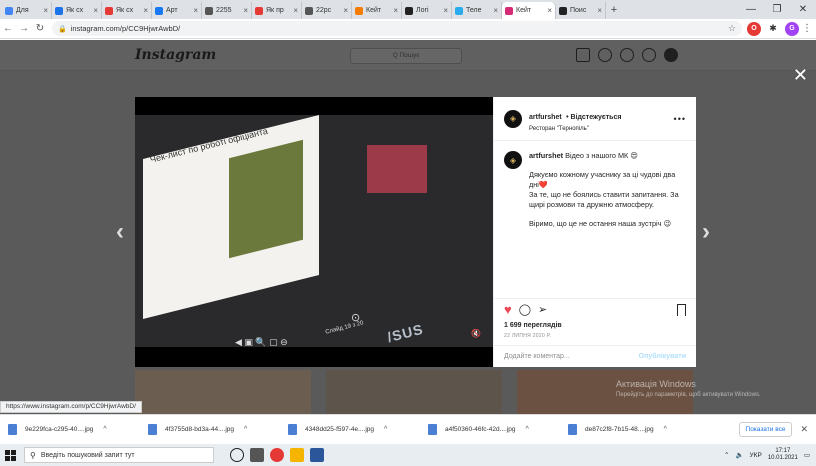  What do you see at coordinates (605, 55) in the screenshot?
I see `direct-messages-icon` at bounding box center [605, 55].